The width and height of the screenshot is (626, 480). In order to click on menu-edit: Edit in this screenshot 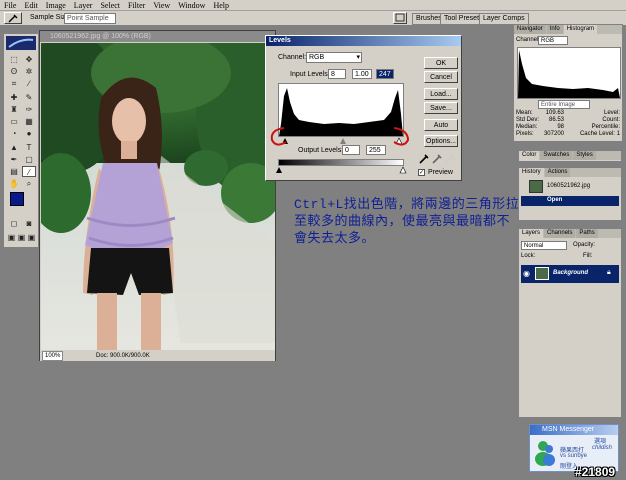, I will do `click(30, 5)`.